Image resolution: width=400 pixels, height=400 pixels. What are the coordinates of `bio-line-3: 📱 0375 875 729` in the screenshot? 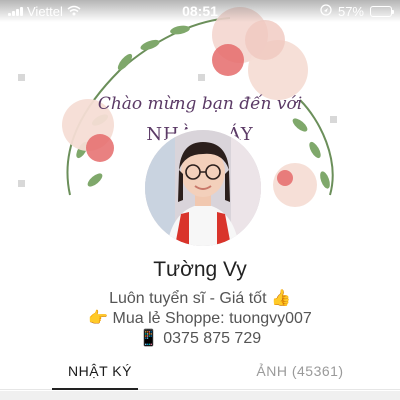 It's located at (200, 338).